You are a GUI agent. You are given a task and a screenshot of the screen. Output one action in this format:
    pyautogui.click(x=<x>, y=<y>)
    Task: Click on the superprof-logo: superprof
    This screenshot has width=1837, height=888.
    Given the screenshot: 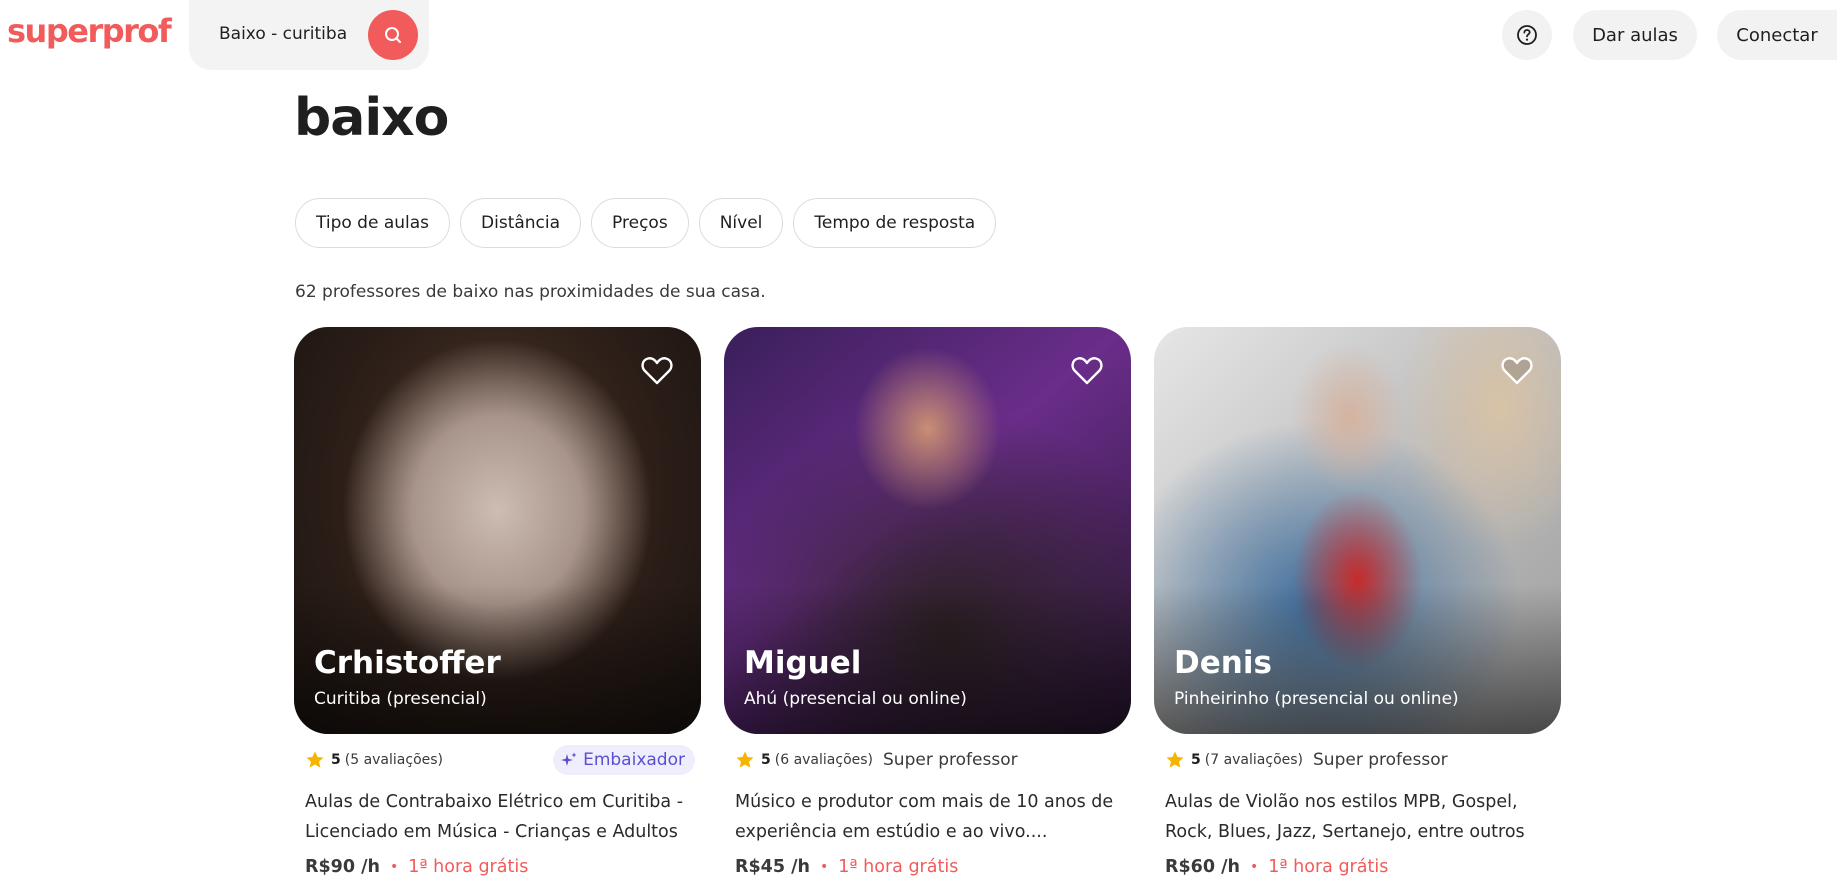 What is the action you would take?
    pyautogui.click(x=89, y=31)
    